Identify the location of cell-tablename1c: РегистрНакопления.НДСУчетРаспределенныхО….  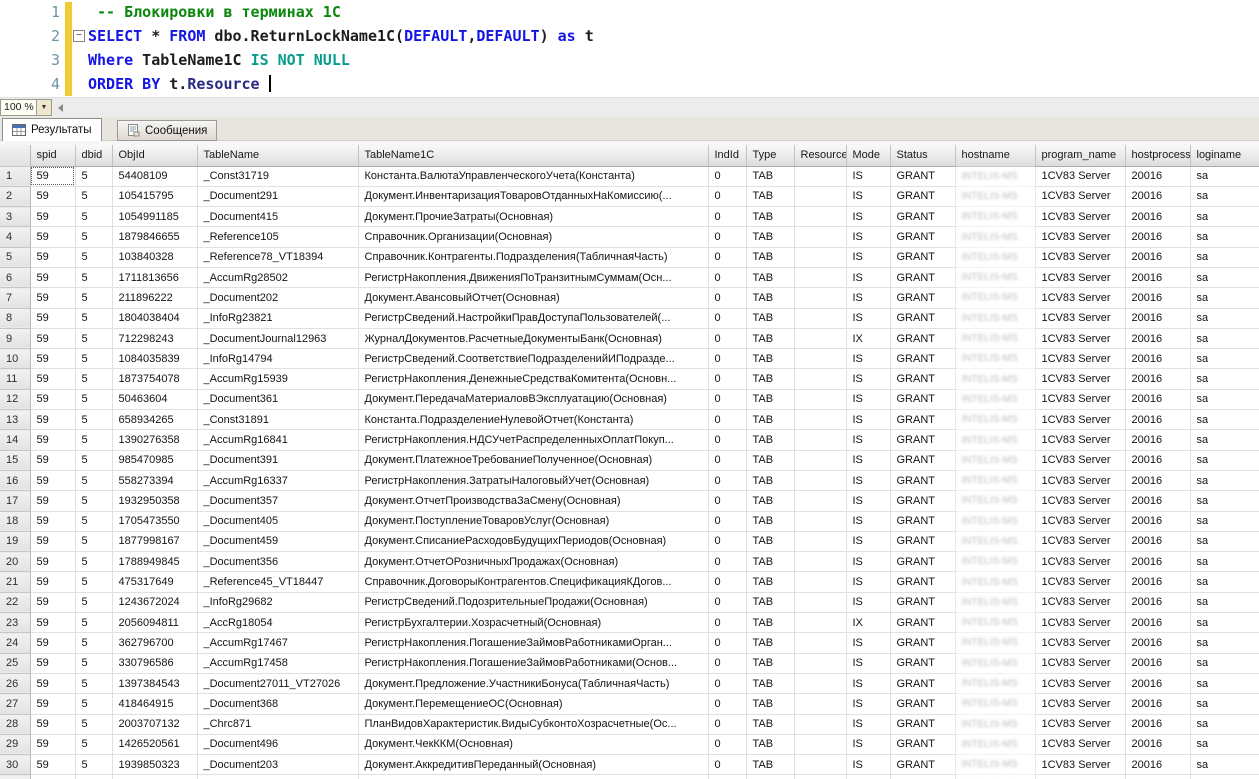
(533, 440).